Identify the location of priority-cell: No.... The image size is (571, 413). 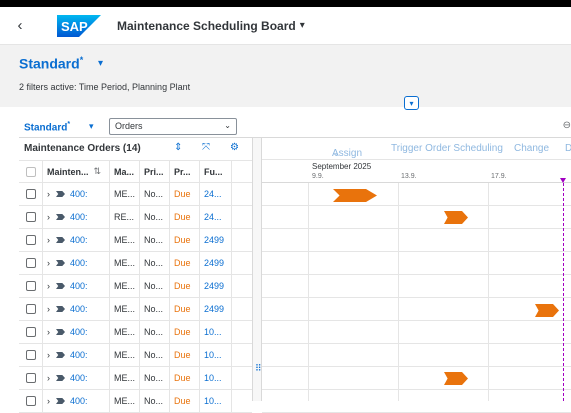
(155, 378).